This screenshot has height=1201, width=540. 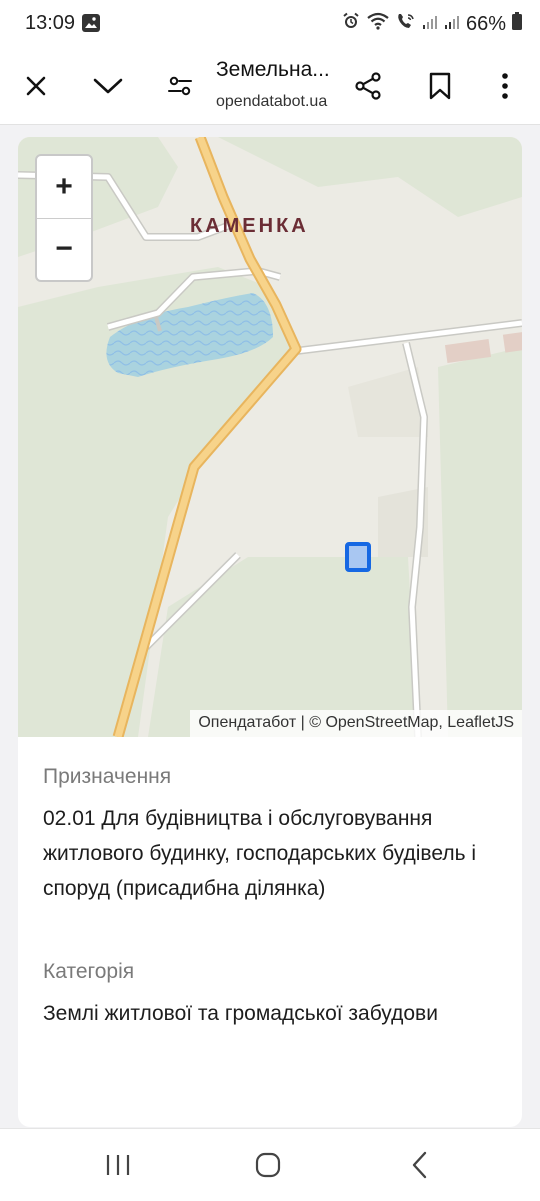 What do you see at coordinates (249, 226) in the screenshot?
I see `place-label: КАМЕНКА` at bounding box center [249, 226].